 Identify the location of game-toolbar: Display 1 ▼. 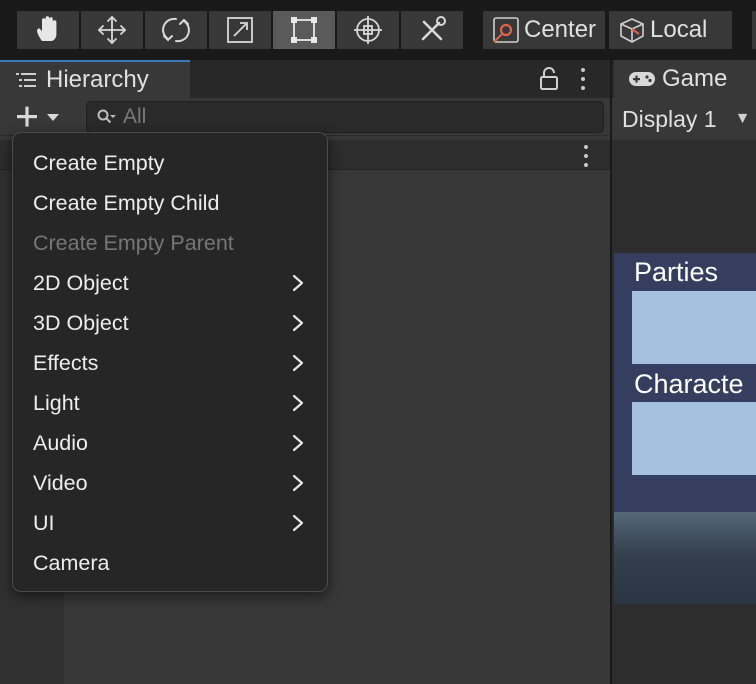
(684, 119).